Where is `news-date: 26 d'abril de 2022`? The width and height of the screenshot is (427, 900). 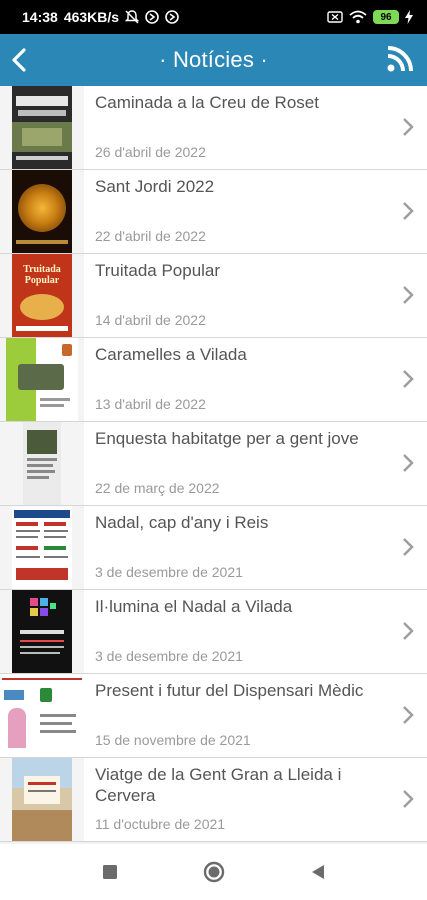
news-date: 26 d'abril de 2022 is located at coordinates (150, 152).